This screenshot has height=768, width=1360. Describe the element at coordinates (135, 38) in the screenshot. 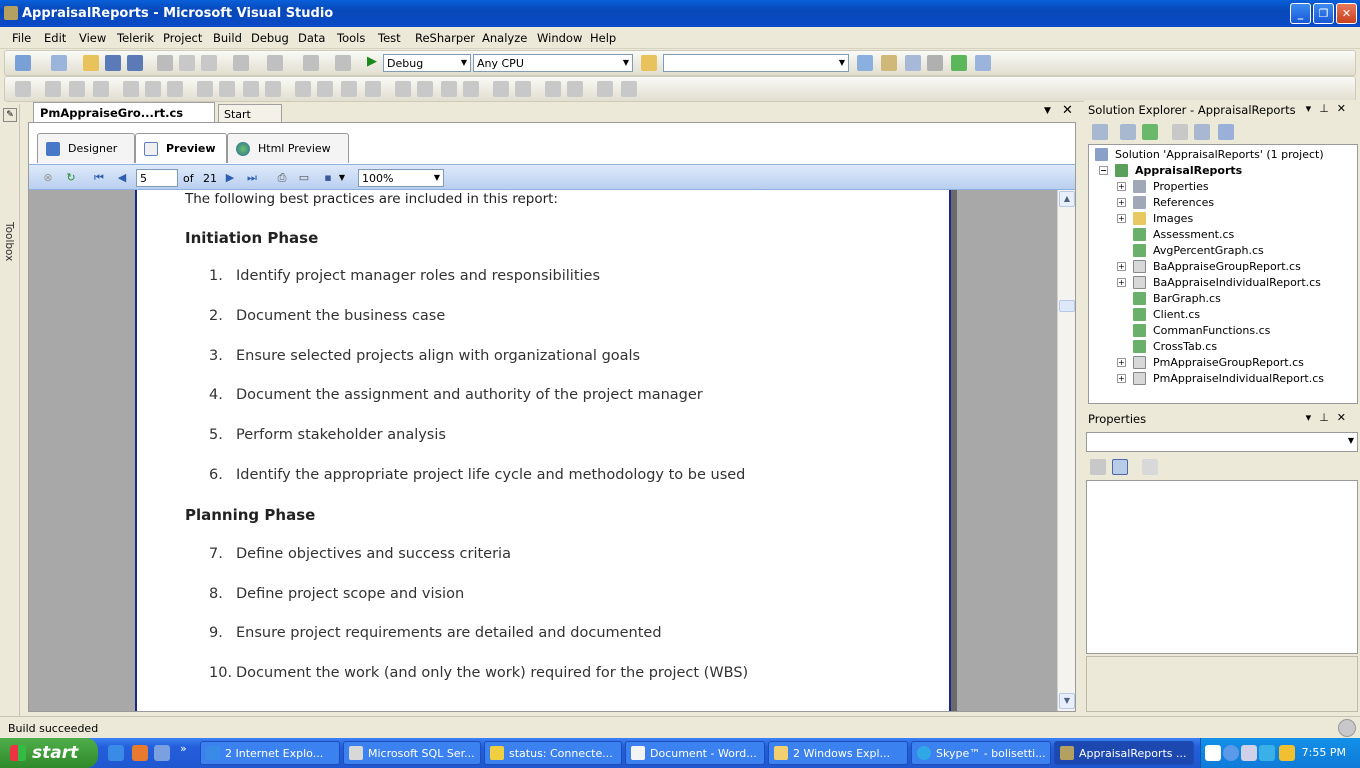

I see `menu-telerik: Telerik` at that location.